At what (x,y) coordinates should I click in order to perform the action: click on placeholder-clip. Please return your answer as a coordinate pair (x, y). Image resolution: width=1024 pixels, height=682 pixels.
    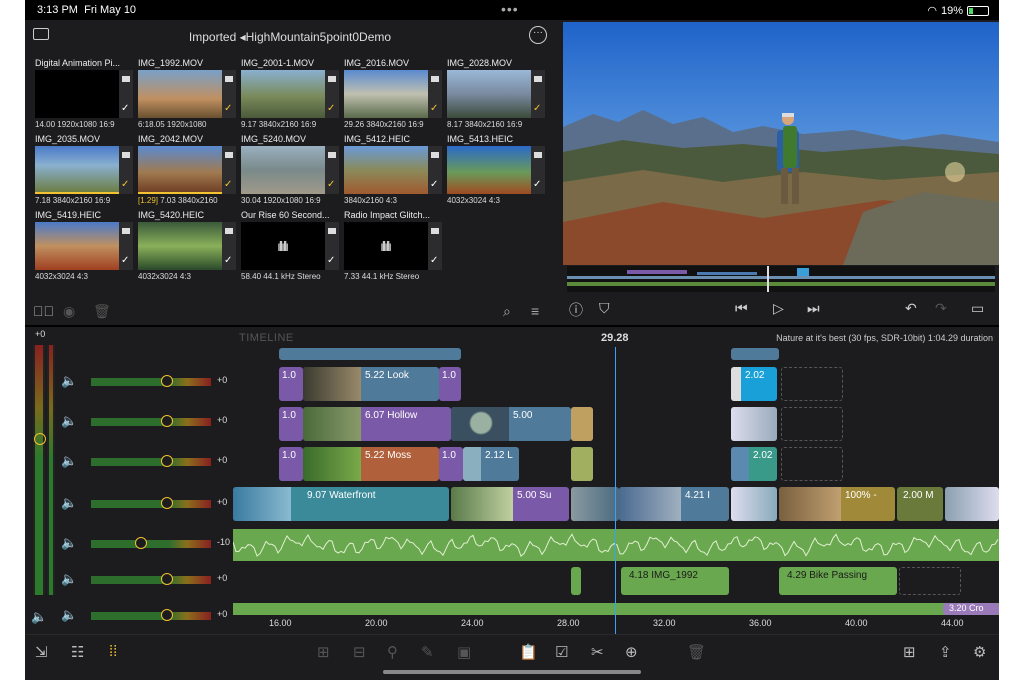
    Looking at the image, I should click on (812, 384).